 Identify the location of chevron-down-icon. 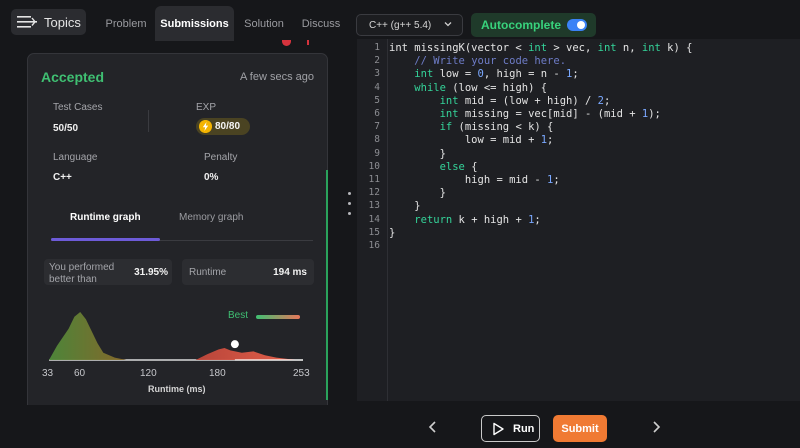
(448, 24).